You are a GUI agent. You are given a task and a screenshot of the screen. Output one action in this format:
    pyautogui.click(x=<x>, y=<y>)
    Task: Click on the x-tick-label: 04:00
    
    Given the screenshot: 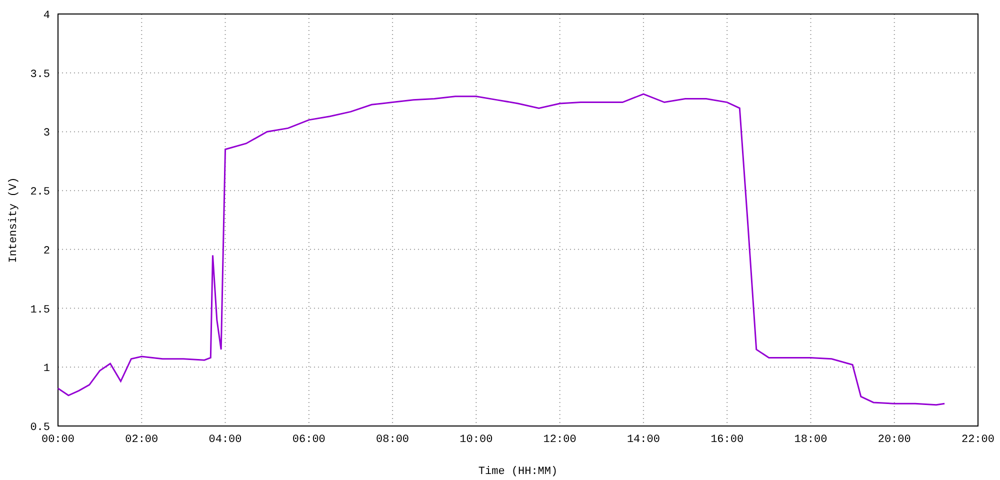 What is the action you would take?
    pyautogui.click(x=225, y=440)
    